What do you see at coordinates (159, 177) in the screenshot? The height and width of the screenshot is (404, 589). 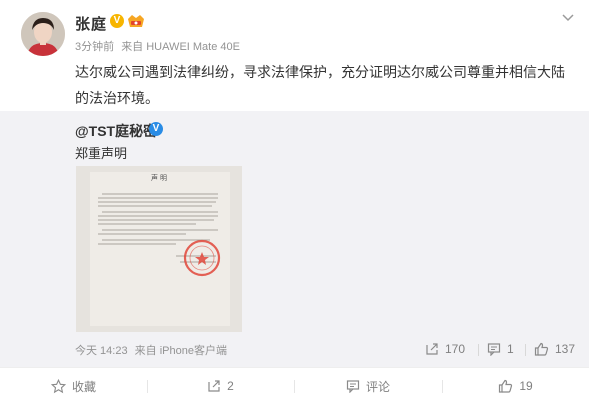 I see `document-heading: 声 明` at bounding box center [159, 177].